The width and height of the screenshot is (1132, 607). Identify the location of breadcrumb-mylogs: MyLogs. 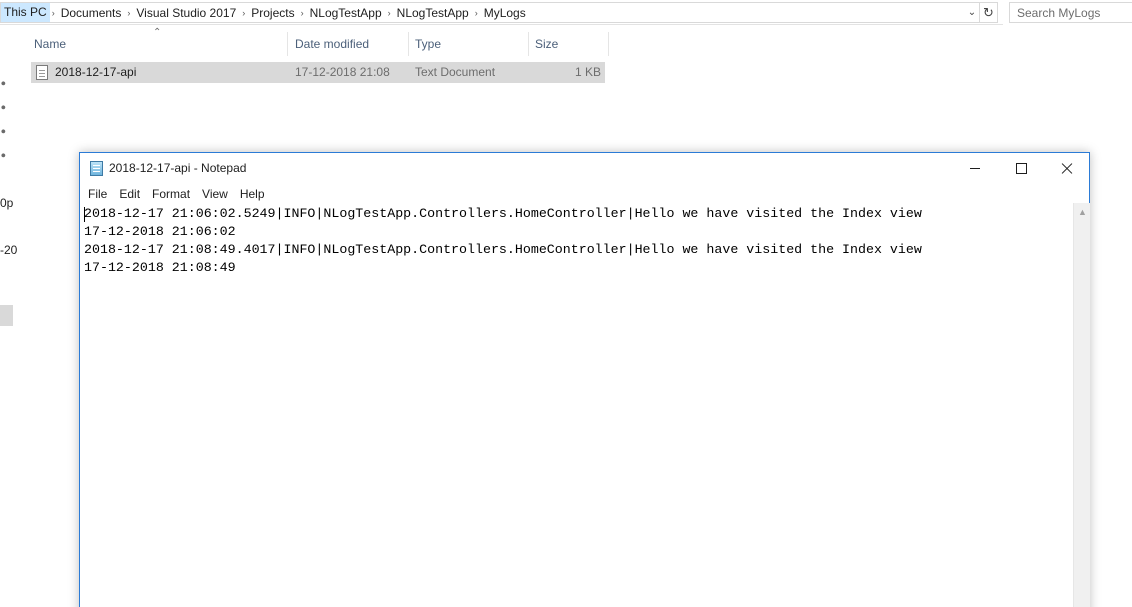
(505, 12).